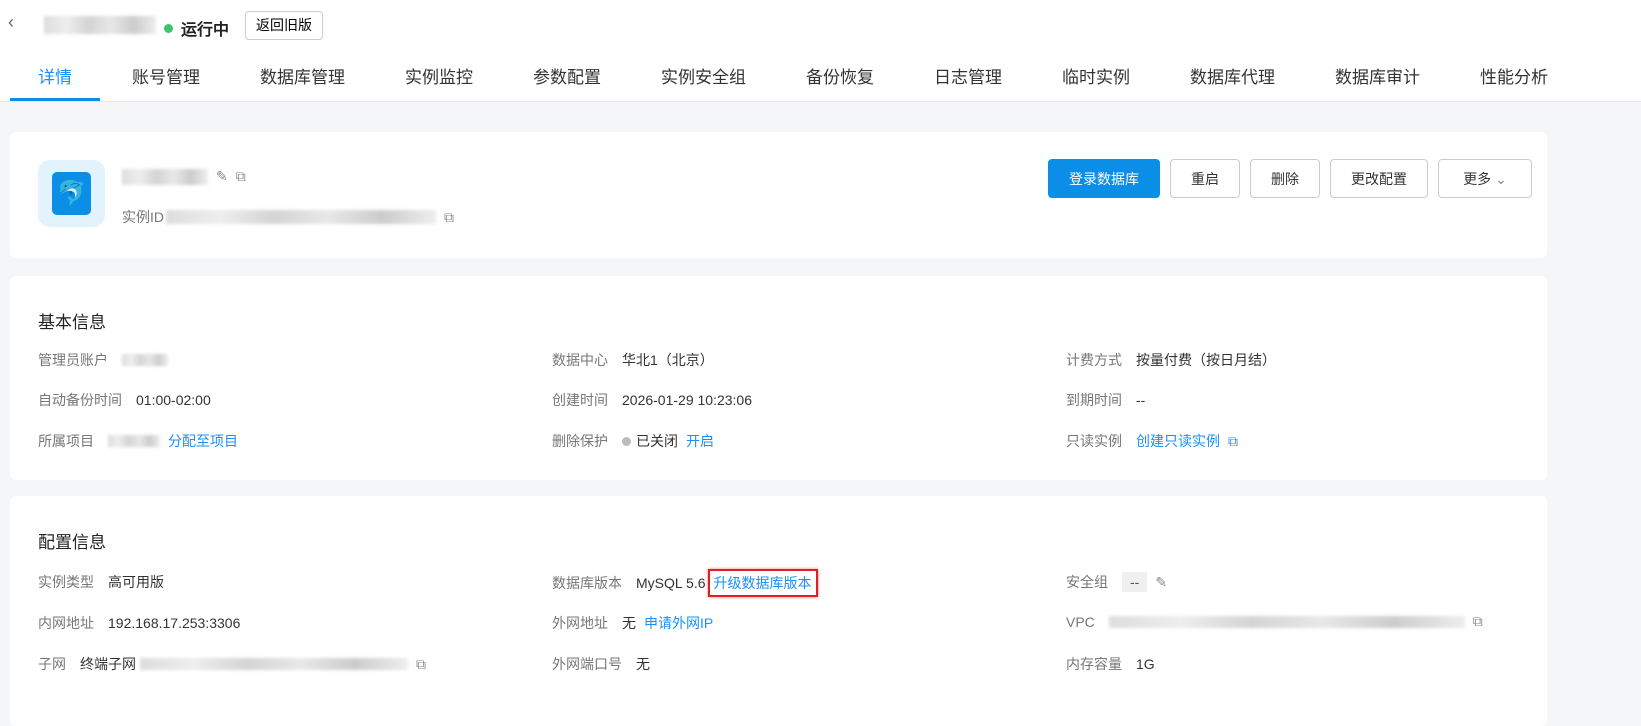 This screenshot has height=726, width=1641. I want to click on tab-audit: 数据库审计, so click(1377, 80).